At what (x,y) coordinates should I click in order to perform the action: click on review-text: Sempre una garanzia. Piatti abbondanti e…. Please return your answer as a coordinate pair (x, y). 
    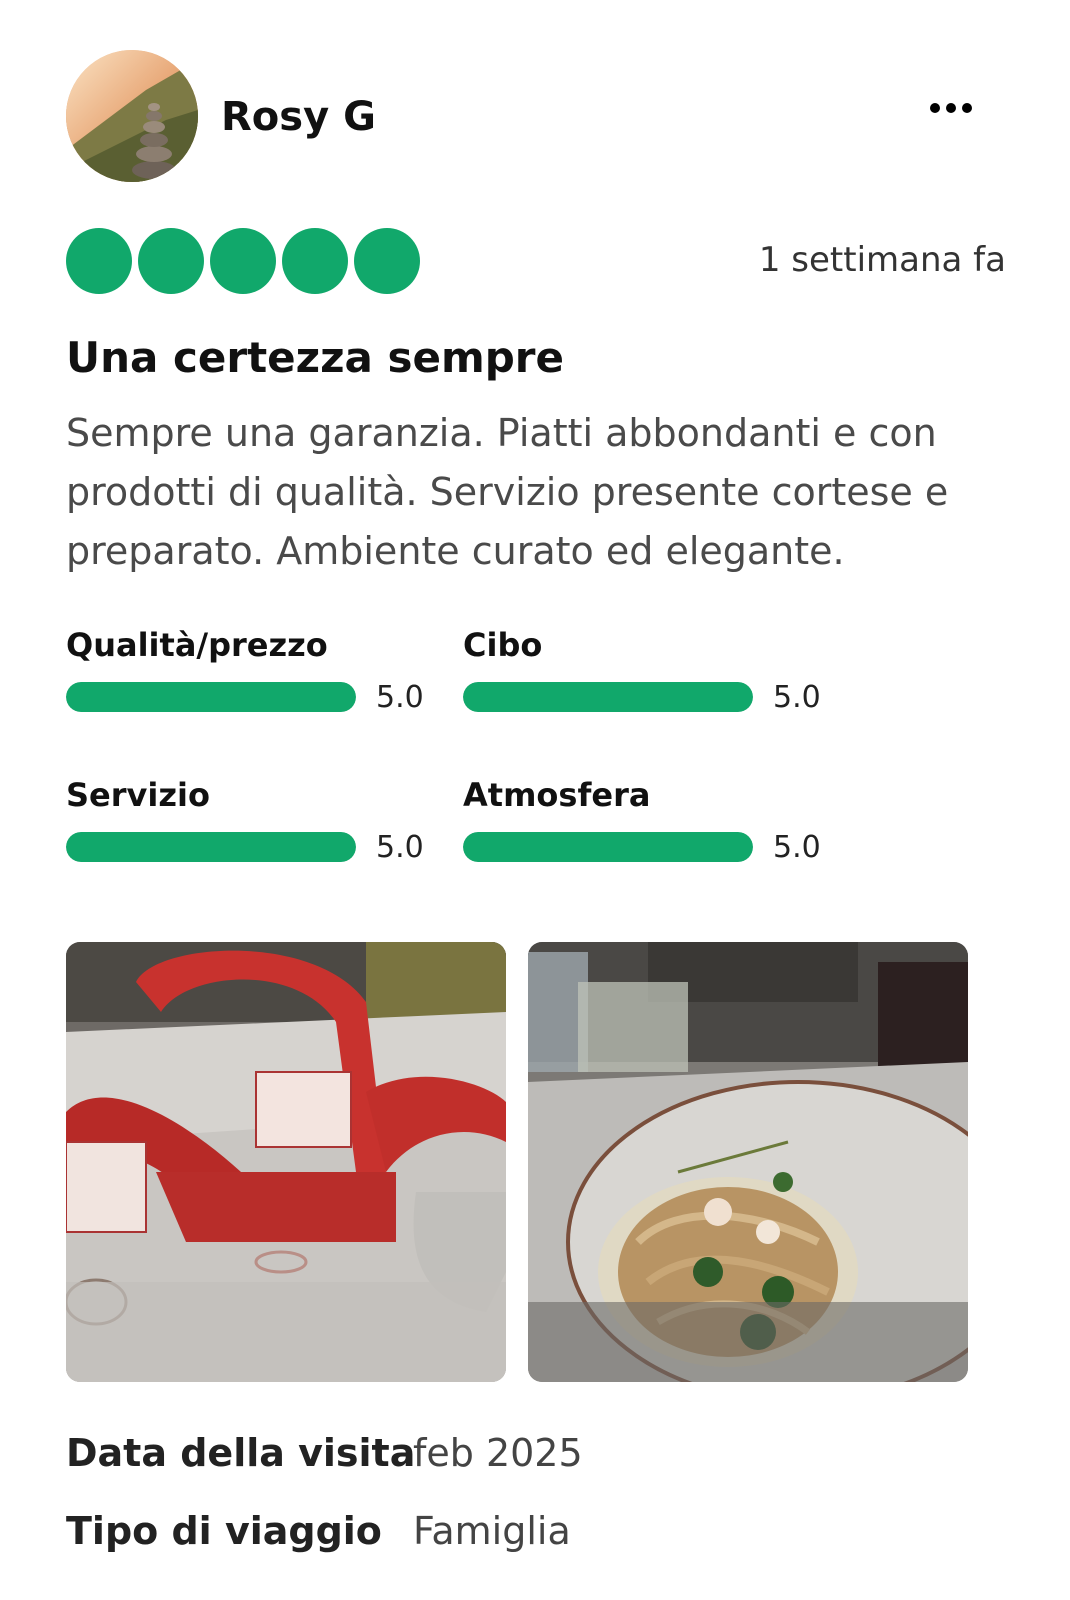
    Looking at the image, I should click on (507, 492).